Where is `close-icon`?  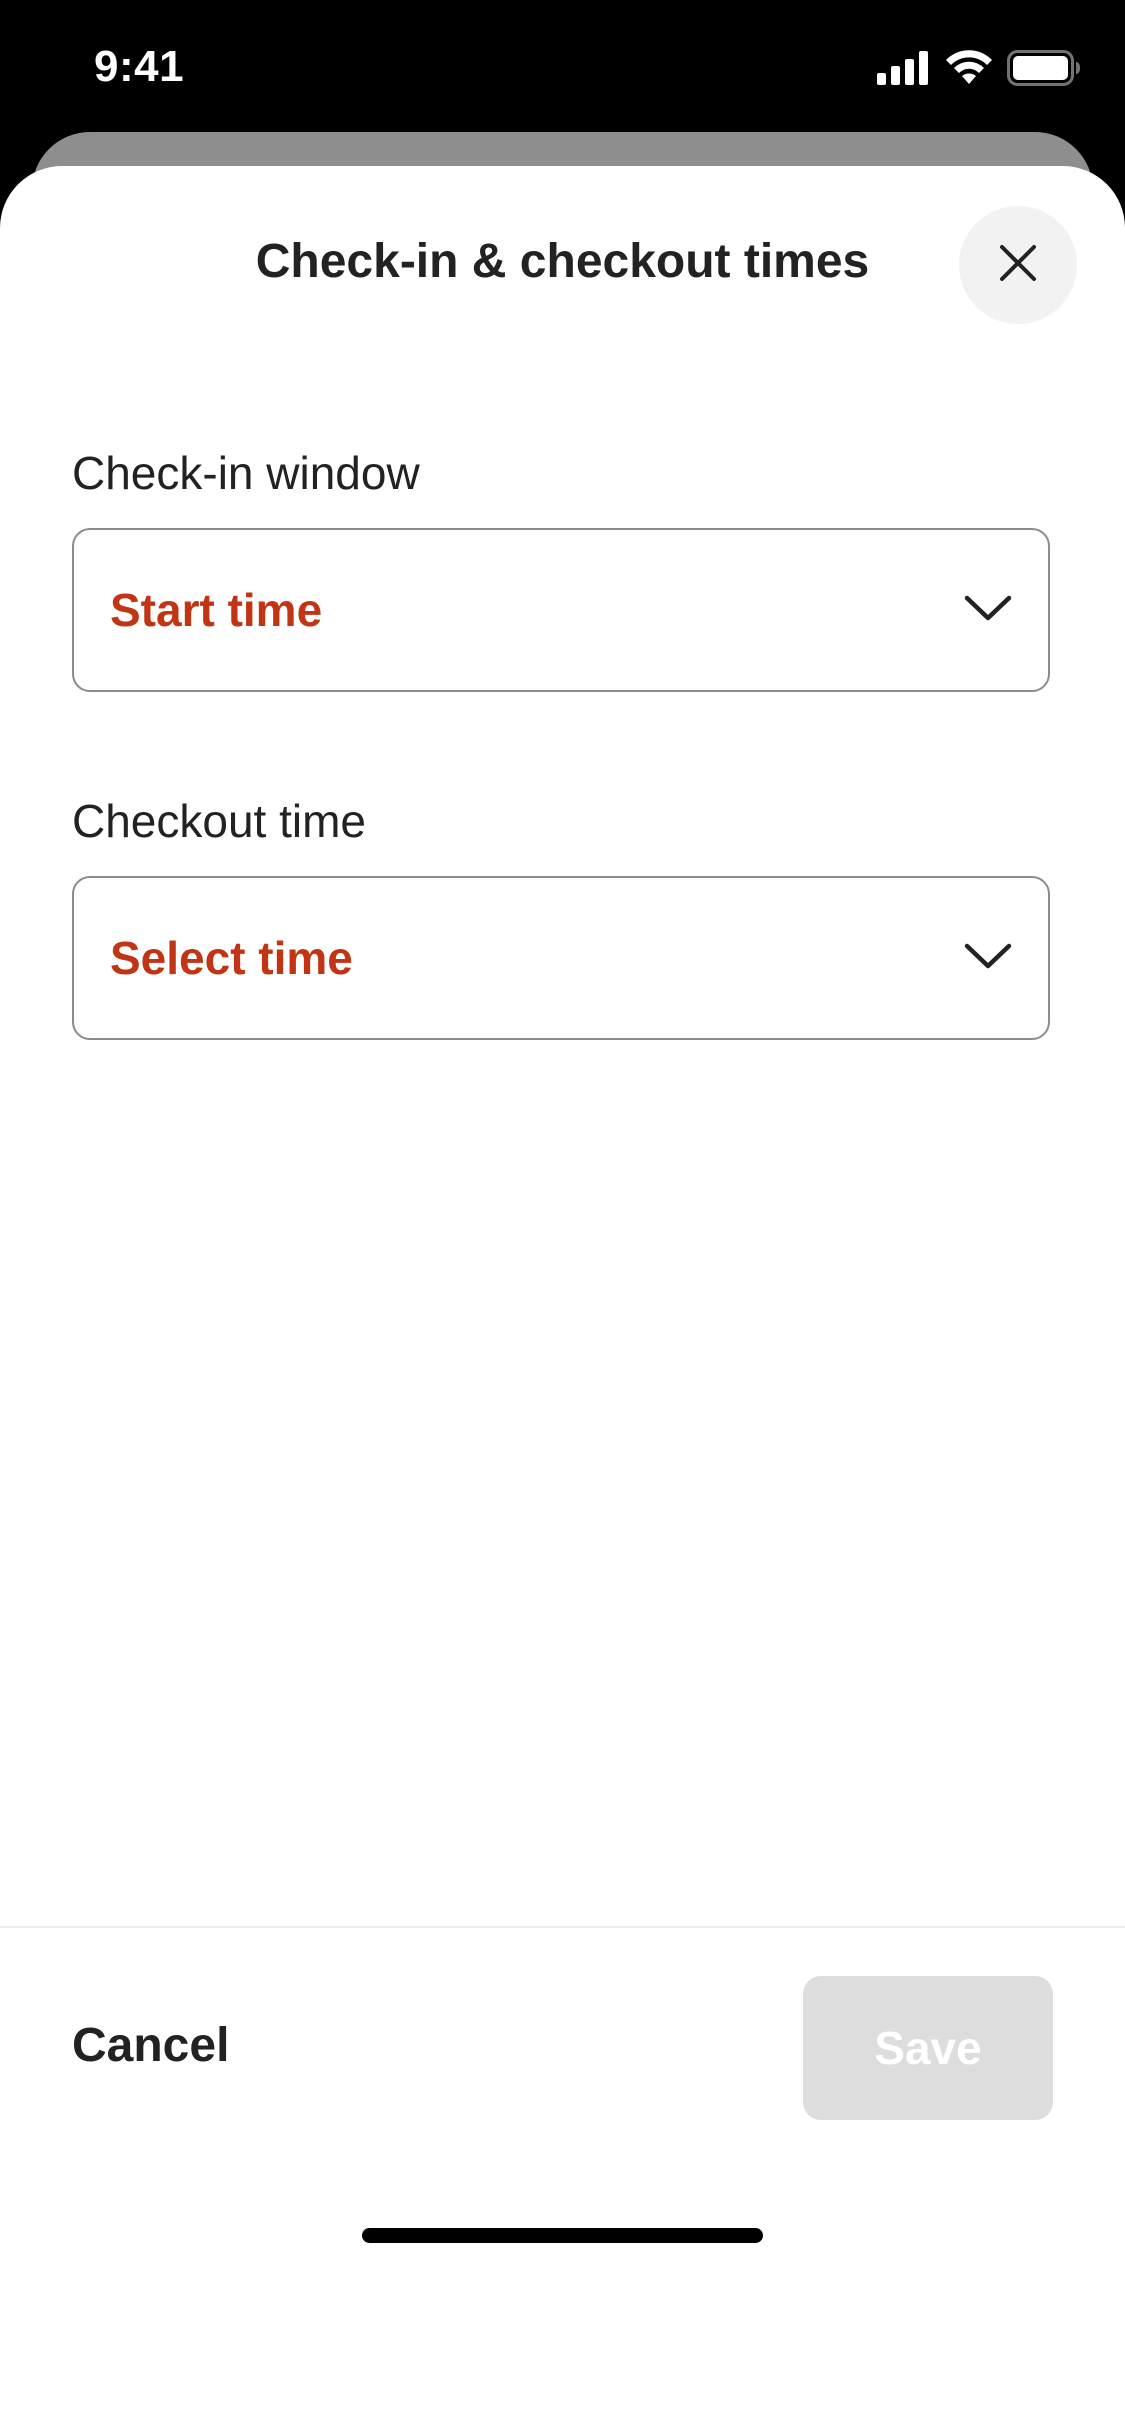
close-icon is located at coordinates (1018, 265).